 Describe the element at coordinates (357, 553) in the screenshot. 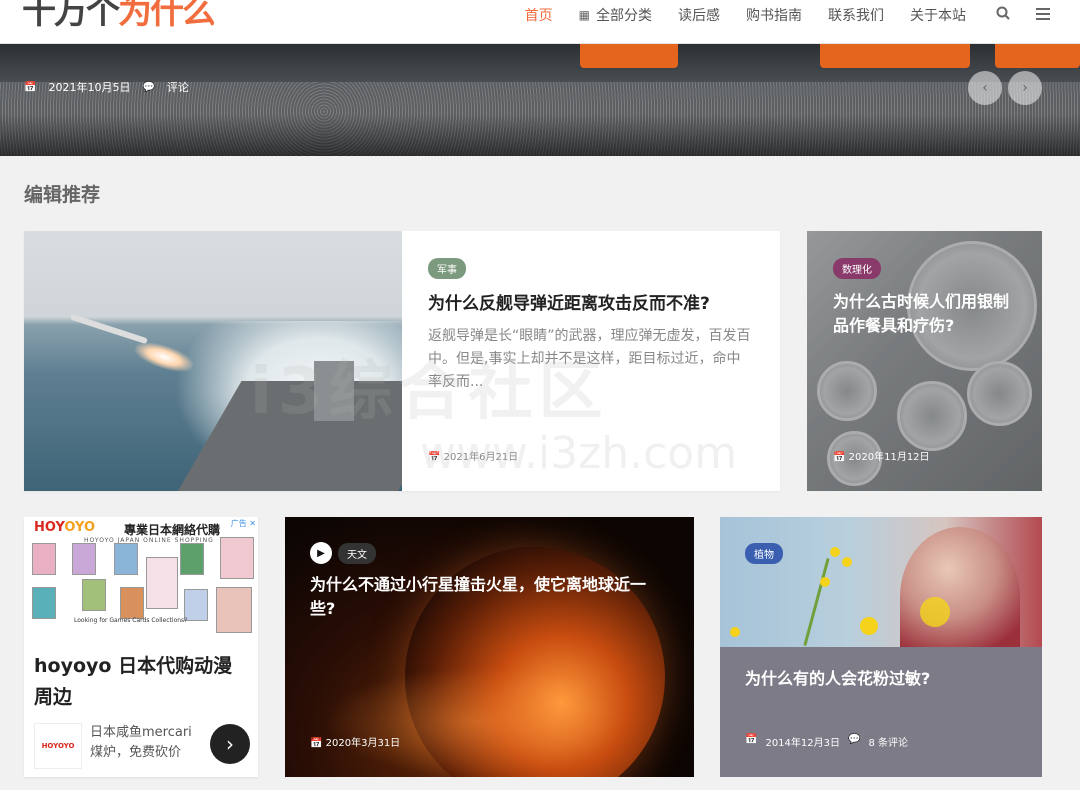

I see `category-tag: 天文` at that location.